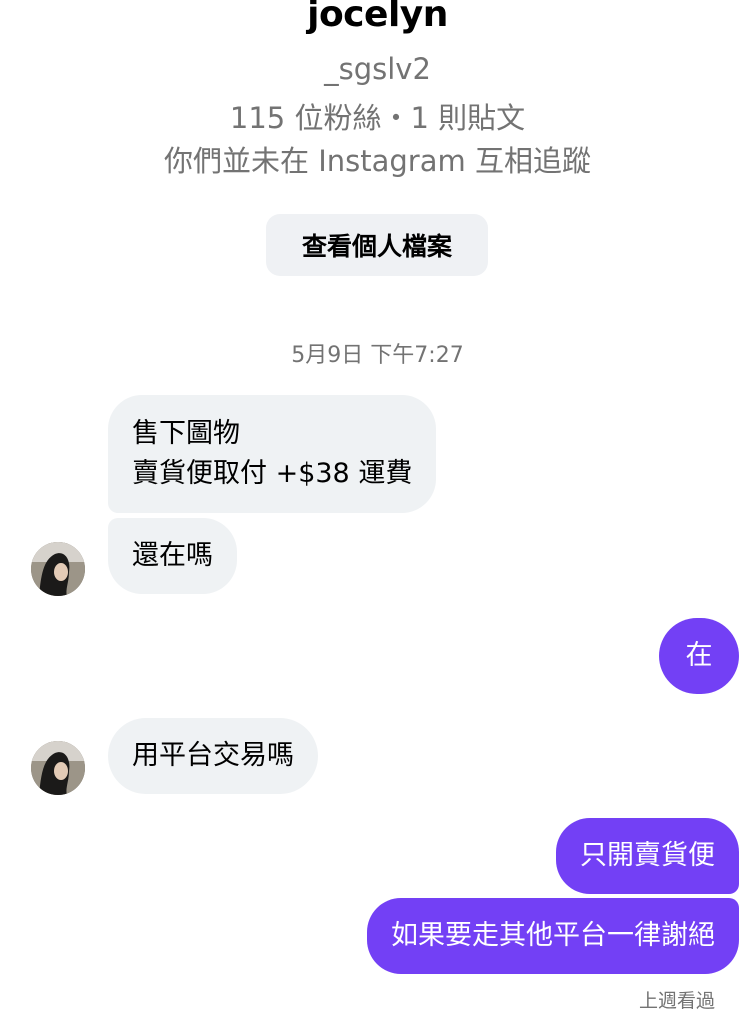 This screenshot has height=1024, width=755. I want to click on view-profile-button: 查看個人檔案, so click(377, 245).